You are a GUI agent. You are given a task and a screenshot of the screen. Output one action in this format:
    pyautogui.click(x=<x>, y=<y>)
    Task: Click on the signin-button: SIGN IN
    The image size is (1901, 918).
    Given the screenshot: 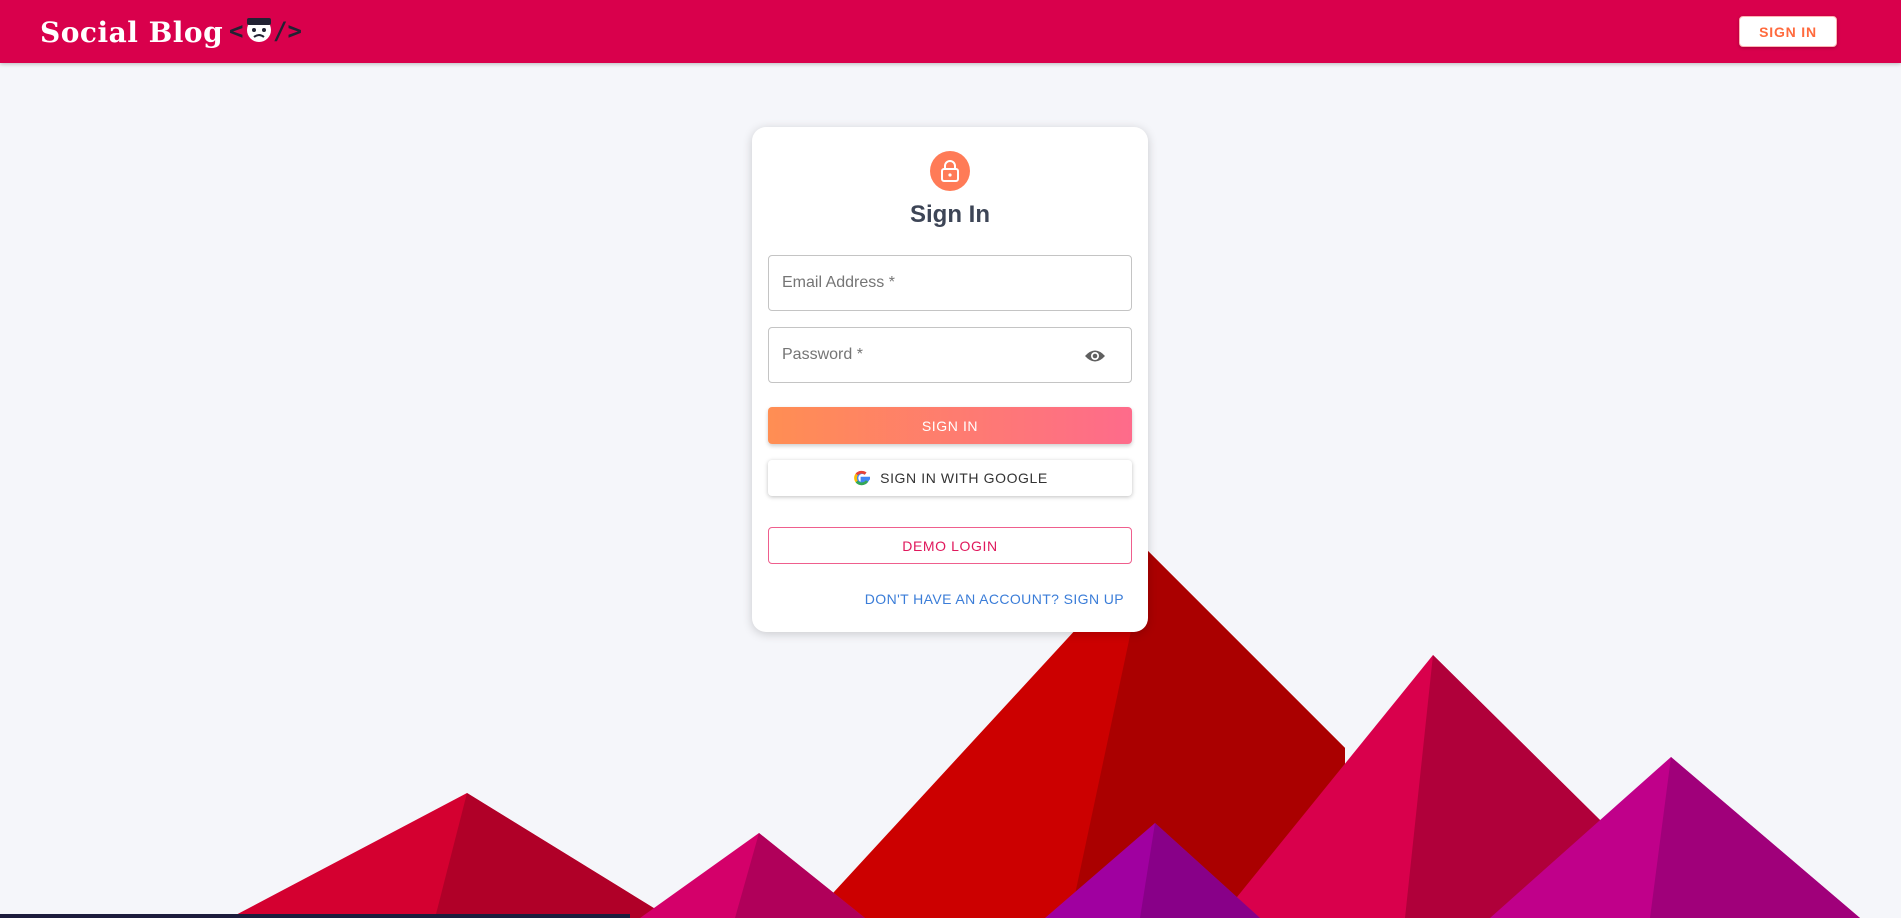 What is the action you would take?
    pyautogui.click(x=950, y=425)
    